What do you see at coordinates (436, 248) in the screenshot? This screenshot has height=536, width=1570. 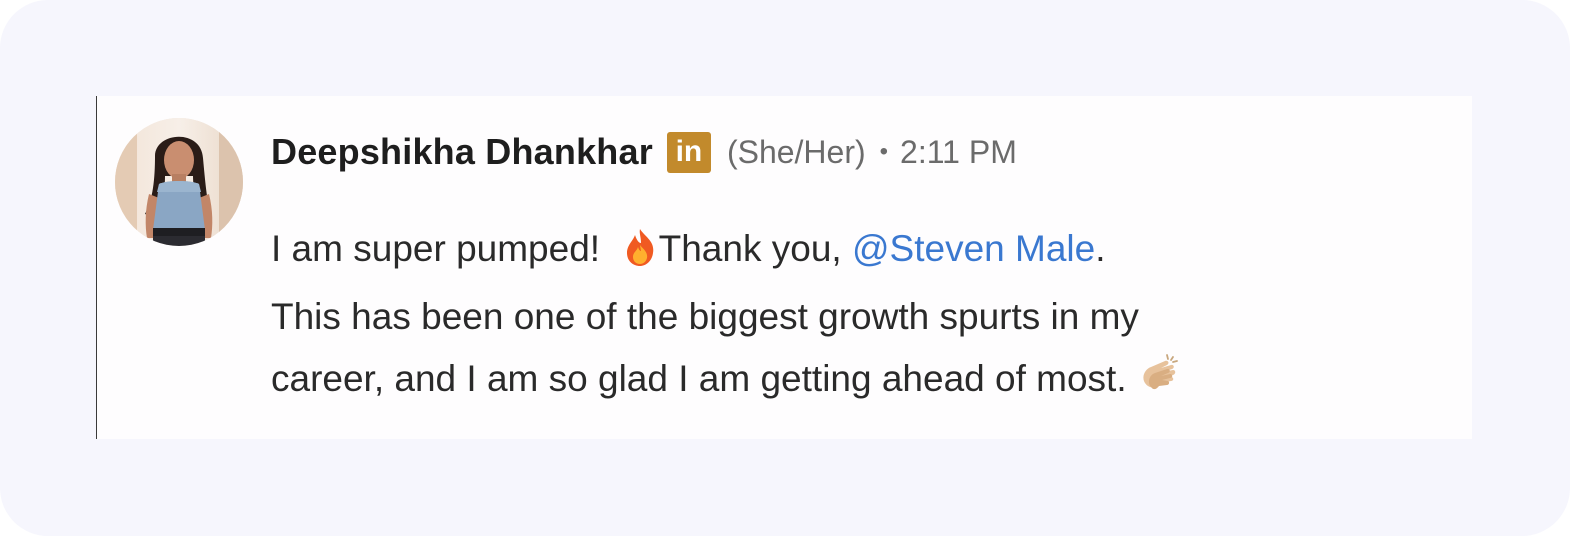 I see `message-text: I am super pumped!` at bounding box center [436, 248].